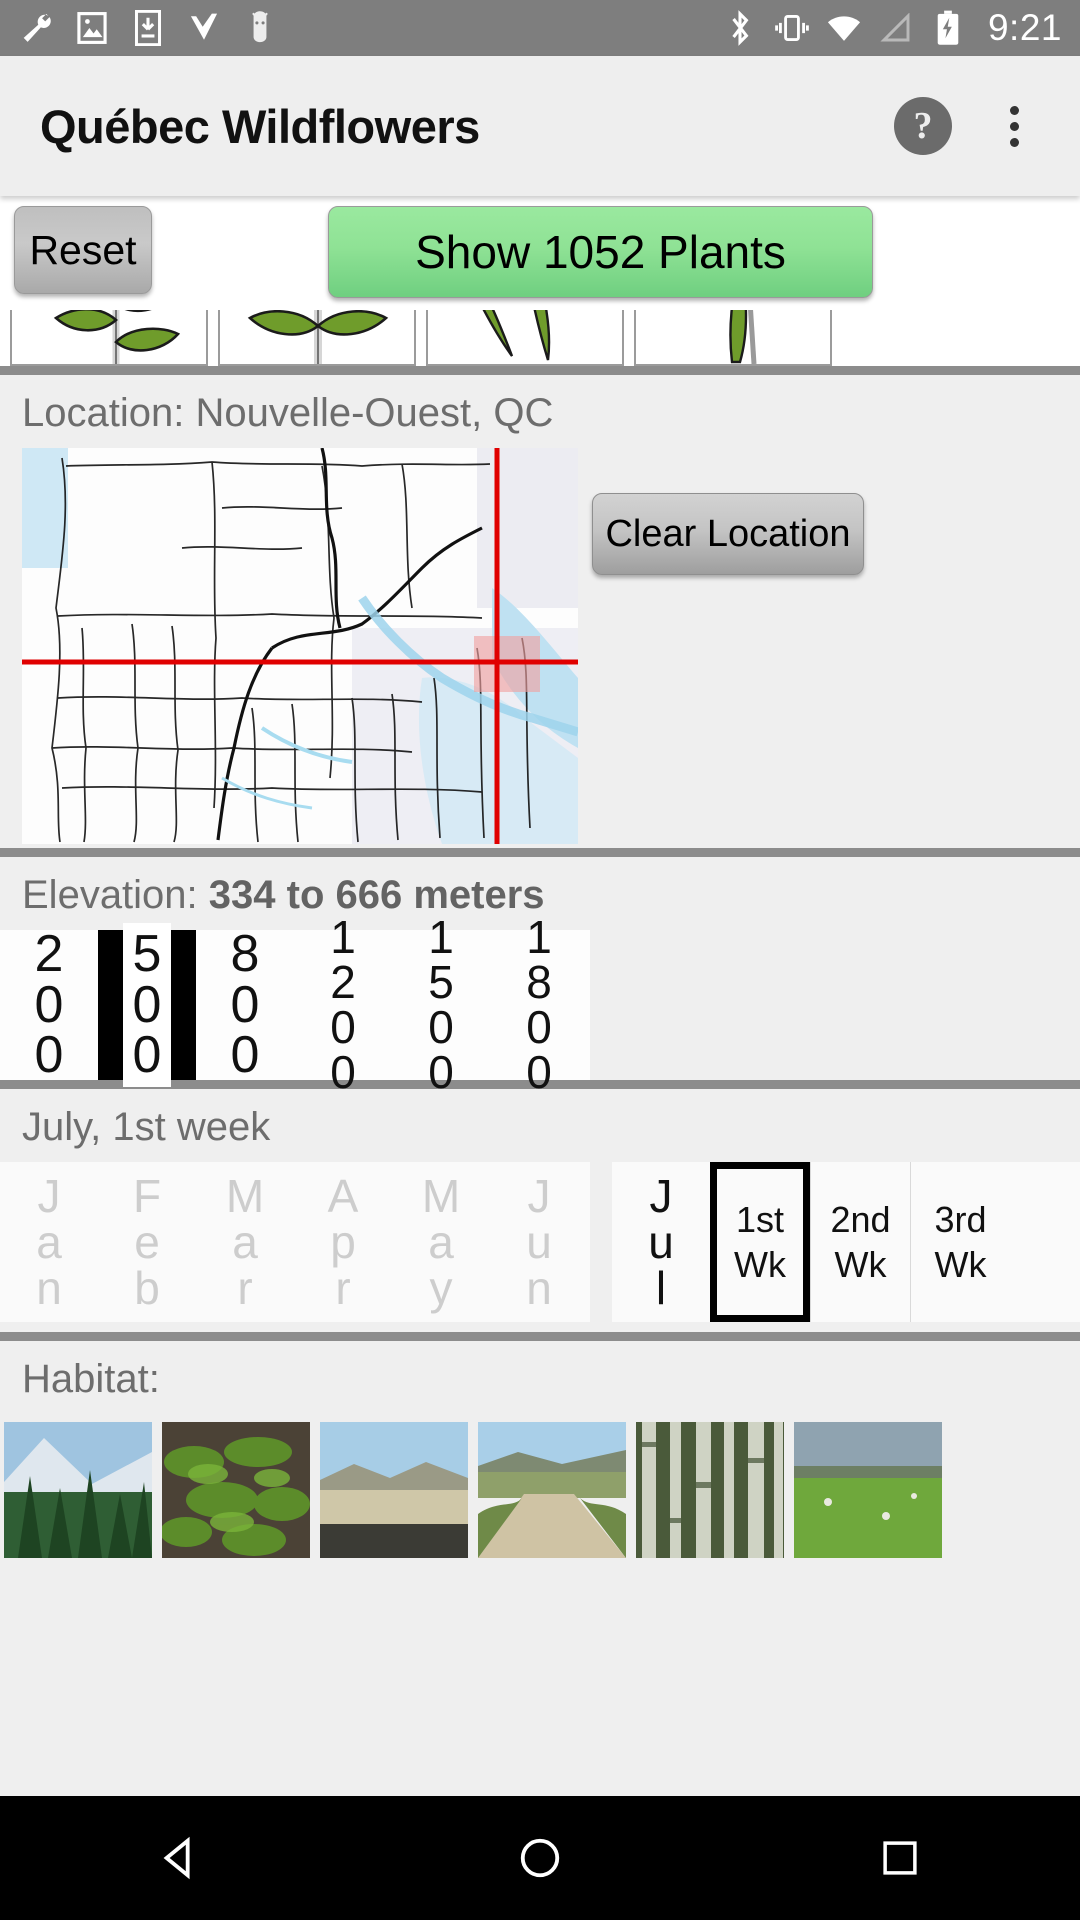  What do you see at coordinates (540, 1377) in the screenshot?
I see `habitat-label: Habitat:` at bounding box center [540, 1377].